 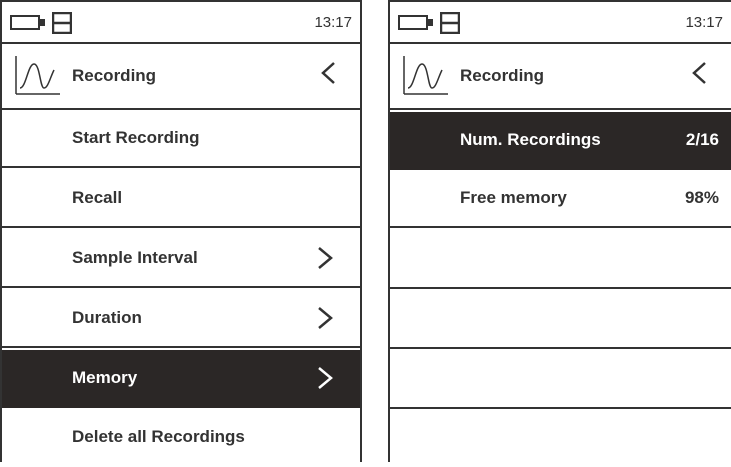 What do you see at coordinates (181, 199) in the screenshot?
I see `menu-item-recall: Recall` at bounding box center [181, 199].